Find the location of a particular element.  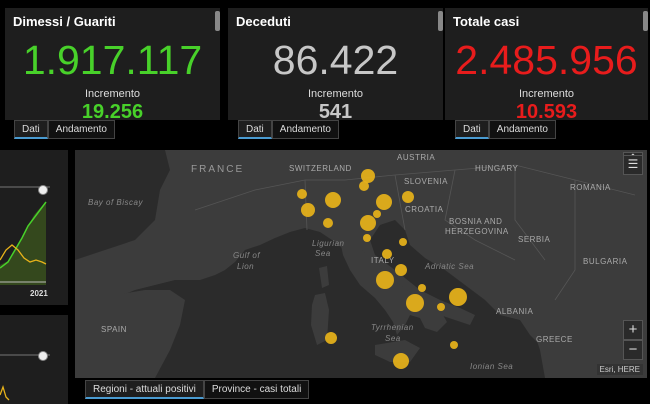

trend-chart-panel: 2021 is located at coordinates (34, 227).